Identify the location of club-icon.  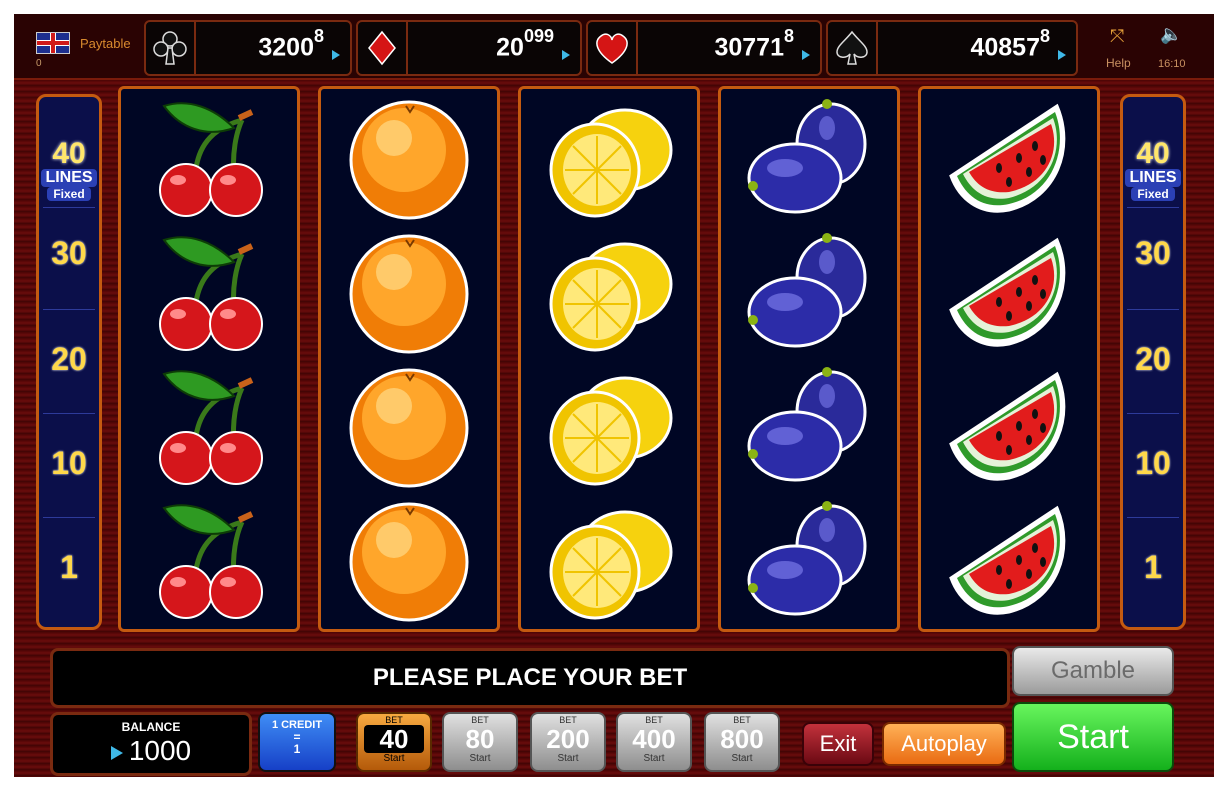
(171, 48).